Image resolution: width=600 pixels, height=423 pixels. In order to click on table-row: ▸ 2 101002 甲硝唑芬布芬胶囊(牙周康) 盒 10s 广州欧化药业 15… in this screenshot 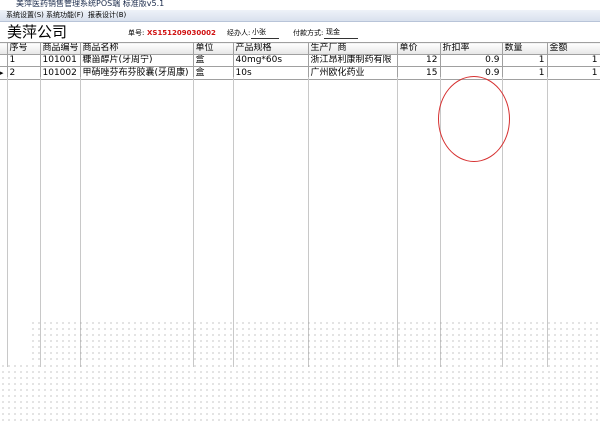, I will do `click(300, 73)`.